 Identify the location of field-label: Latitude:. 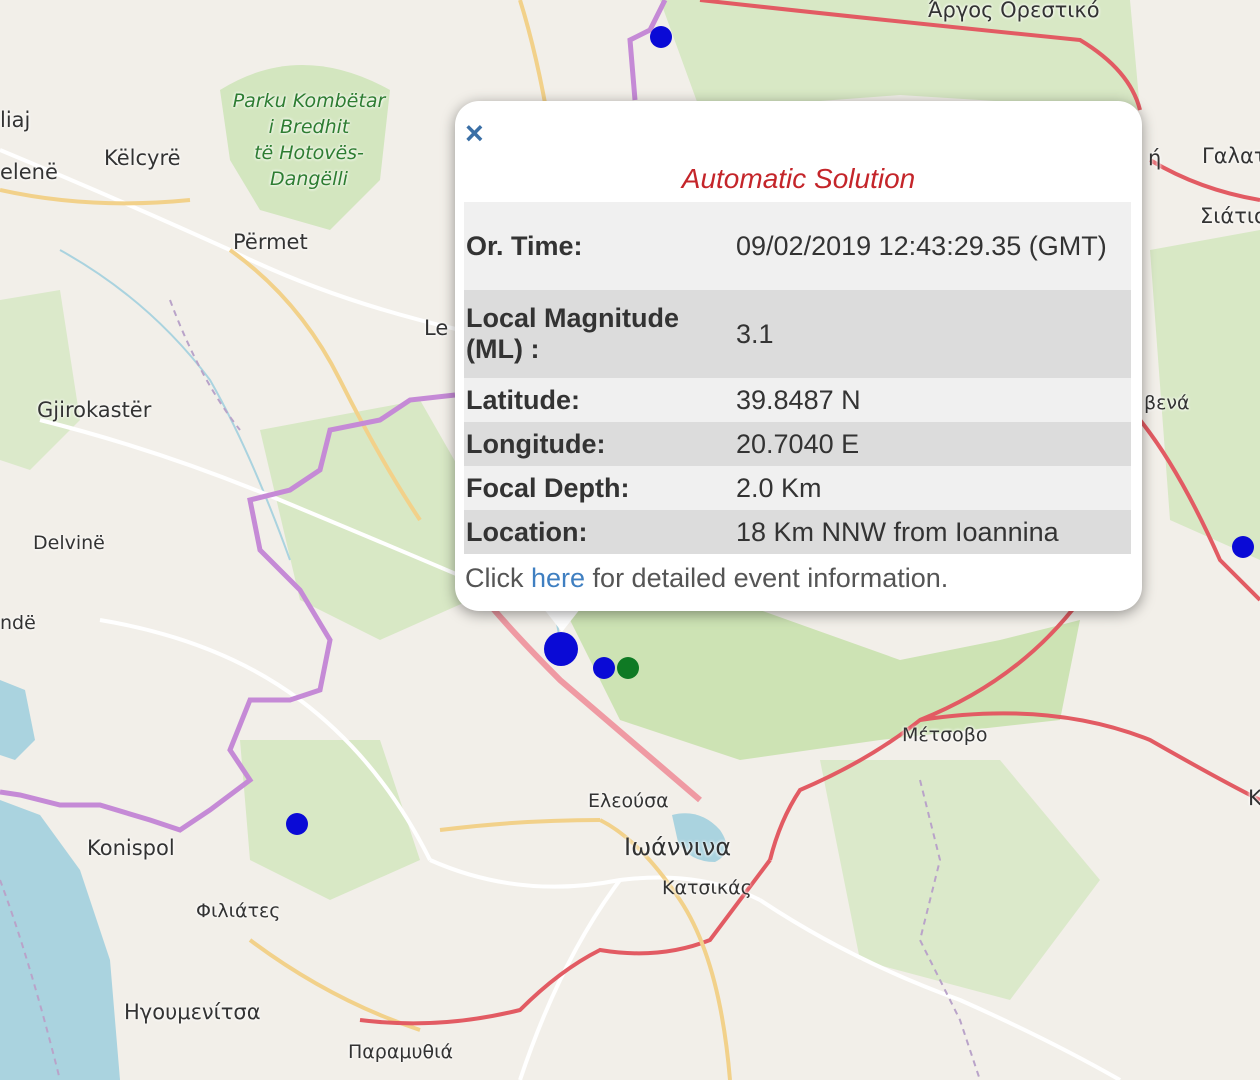
(523, 399).